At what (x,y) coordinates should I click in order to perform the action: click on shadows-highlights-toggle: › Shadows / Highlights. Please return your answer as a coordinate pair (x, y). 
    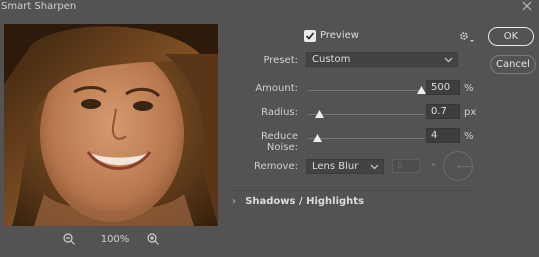
    Looking at the image, I should click on (298, 201).